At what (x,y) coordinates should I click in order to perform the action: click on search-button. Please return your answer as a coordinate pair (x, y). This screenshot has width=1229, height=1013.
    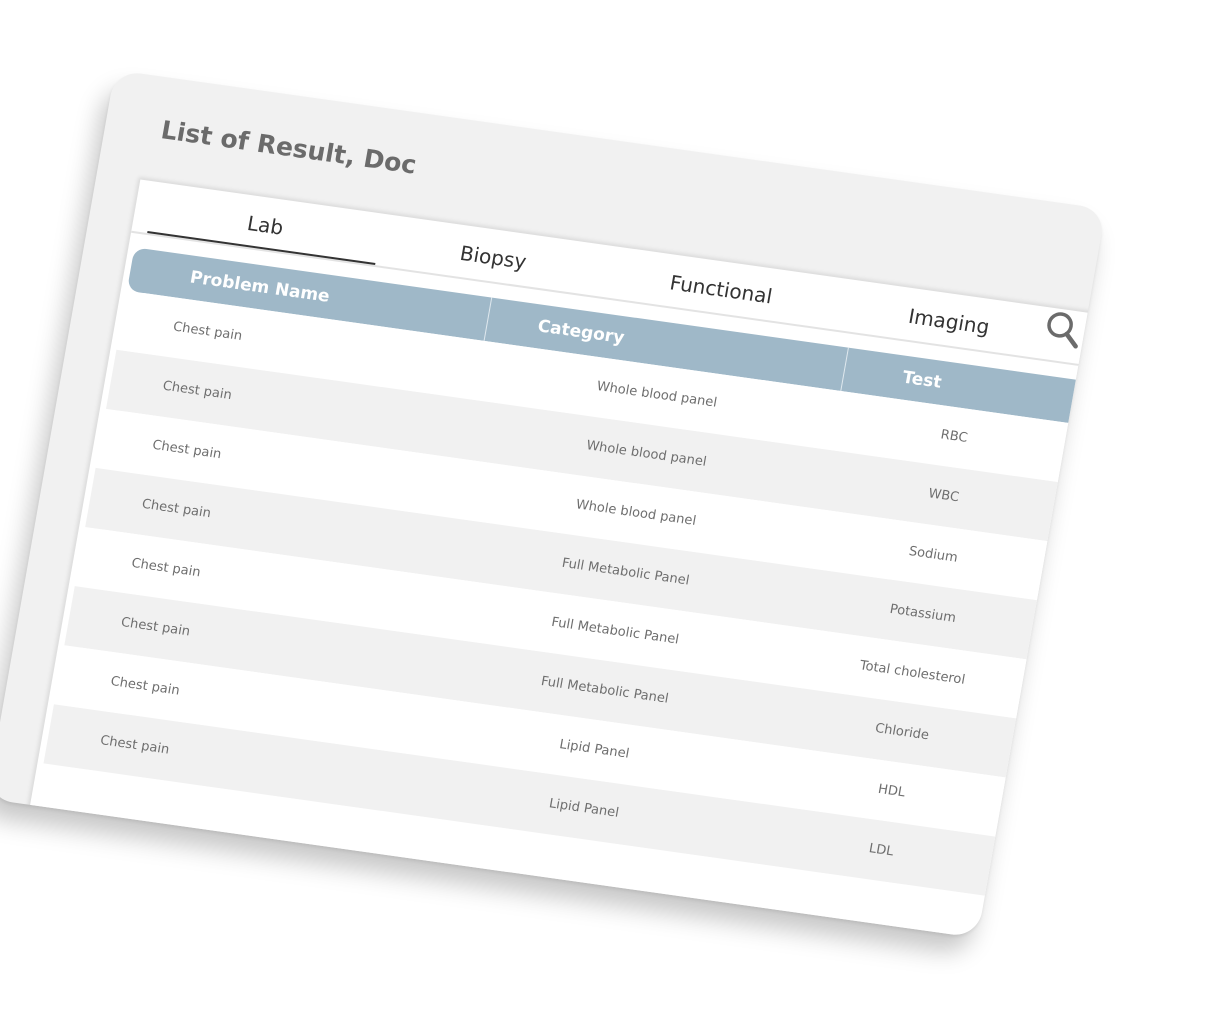
    Looking at the image, I should click on (1063, 329).